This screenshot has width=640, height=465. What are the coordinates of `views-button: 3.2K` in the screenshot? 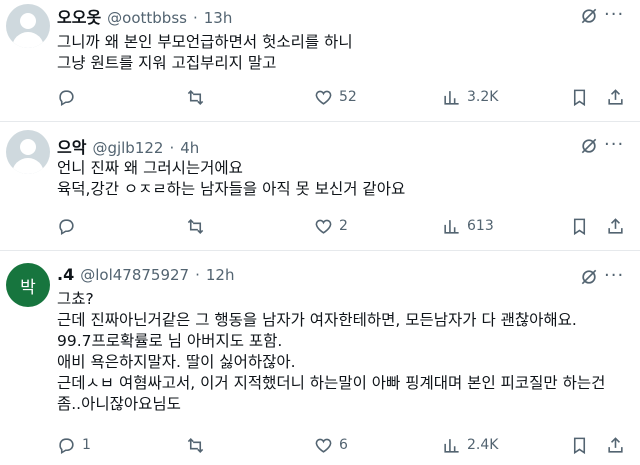 It's located at (470, 97).